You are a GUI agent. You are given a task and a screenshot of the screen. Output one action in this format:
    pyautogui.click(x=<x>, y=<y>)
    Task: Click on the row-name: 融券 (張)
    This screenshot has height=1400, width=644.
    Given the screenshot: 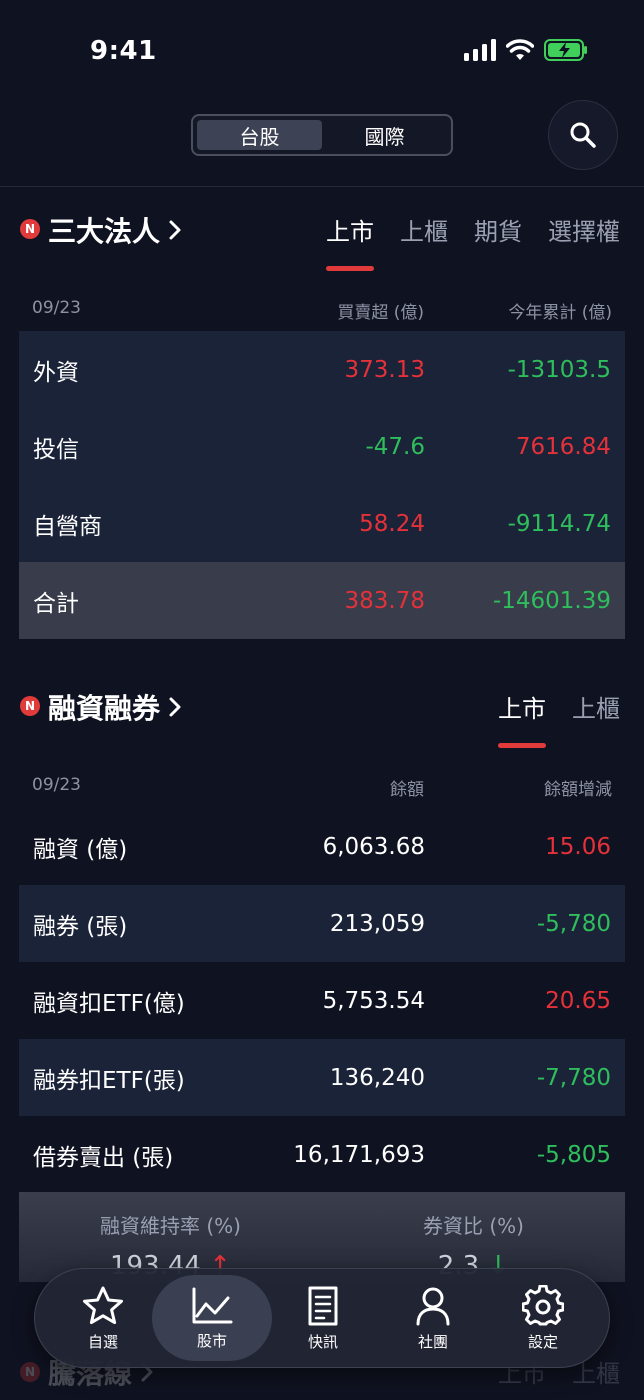 What is the action you would take?
    pyautogui.click(x=80, y=926)
    